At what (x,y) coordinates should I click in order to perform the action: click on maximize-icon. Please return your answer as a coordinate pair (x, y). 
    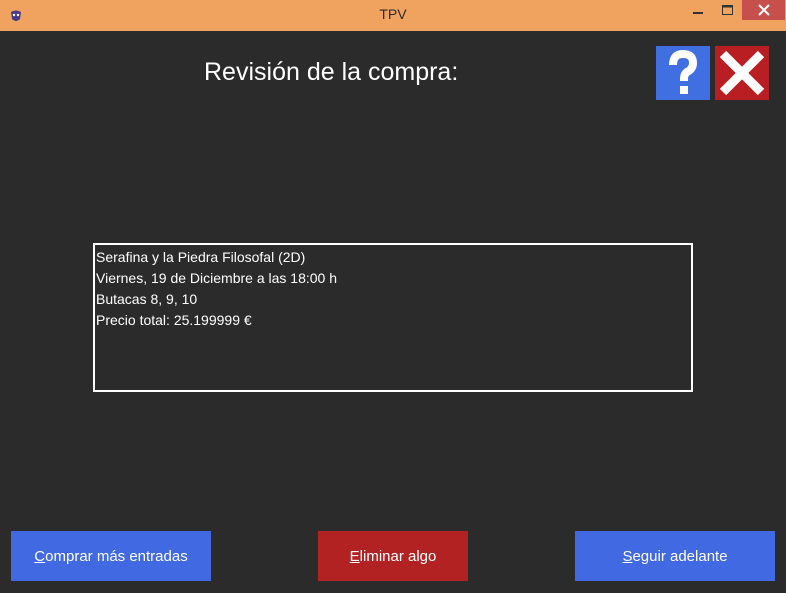
    Looking at the image, I should click on (727, 10).